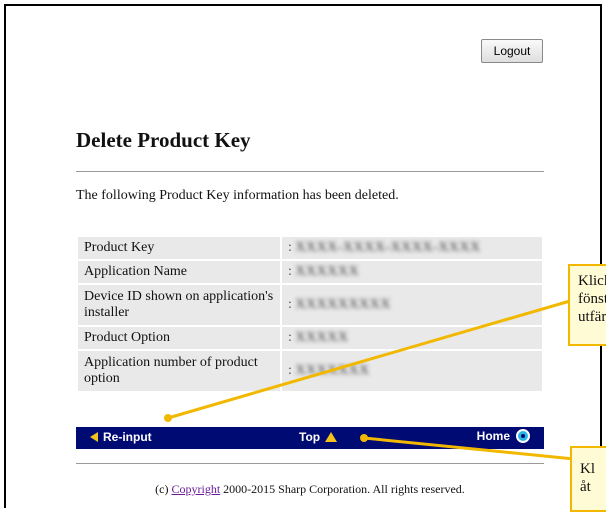 The height and width of the screenshot is (512, 606). I want to click on logout-button: Logout, so click(512, 51).